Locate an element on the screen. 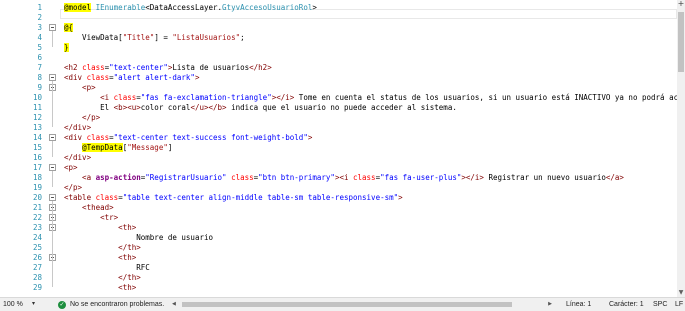 The height and width of the screenshot is (311, 685). code-token: @{ is located at coordinates (69, 27).